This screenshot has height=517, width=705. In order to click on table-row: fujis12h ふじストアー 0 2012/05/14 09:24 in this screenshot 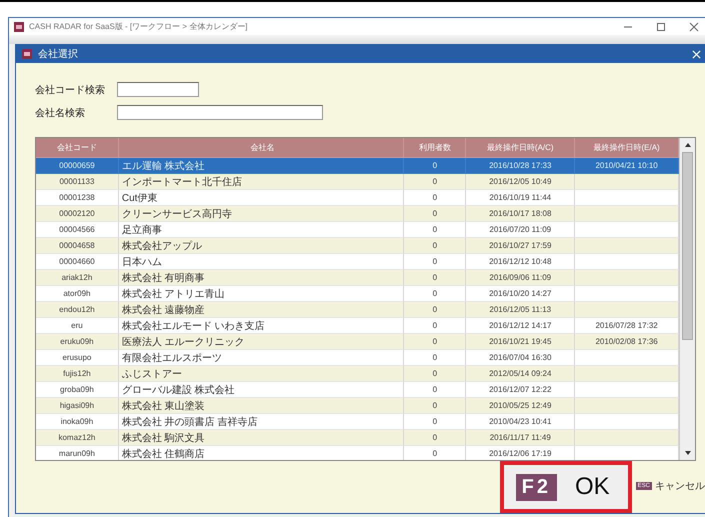, I will do `click(357, 374)`.